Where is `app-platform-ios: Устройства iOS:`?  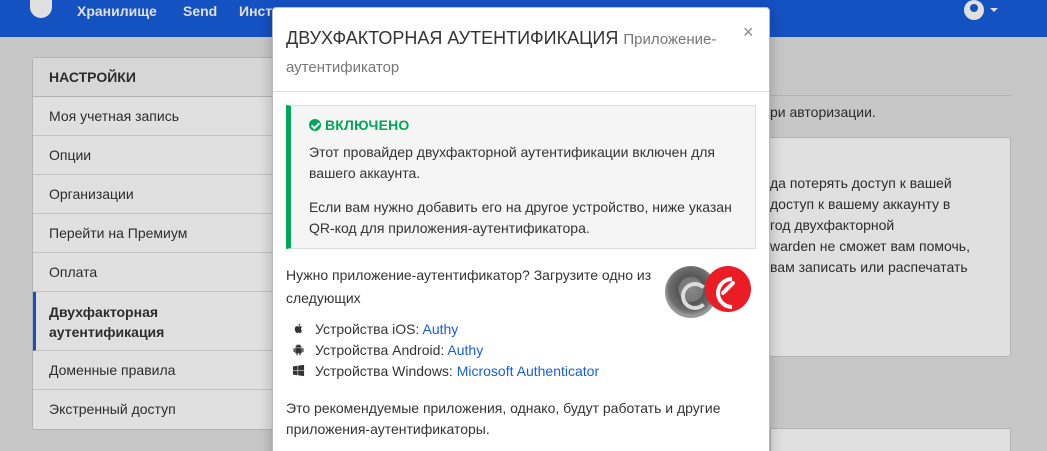
app-platform-ios: Устройства iOS: is located at coordinates (367, 329).